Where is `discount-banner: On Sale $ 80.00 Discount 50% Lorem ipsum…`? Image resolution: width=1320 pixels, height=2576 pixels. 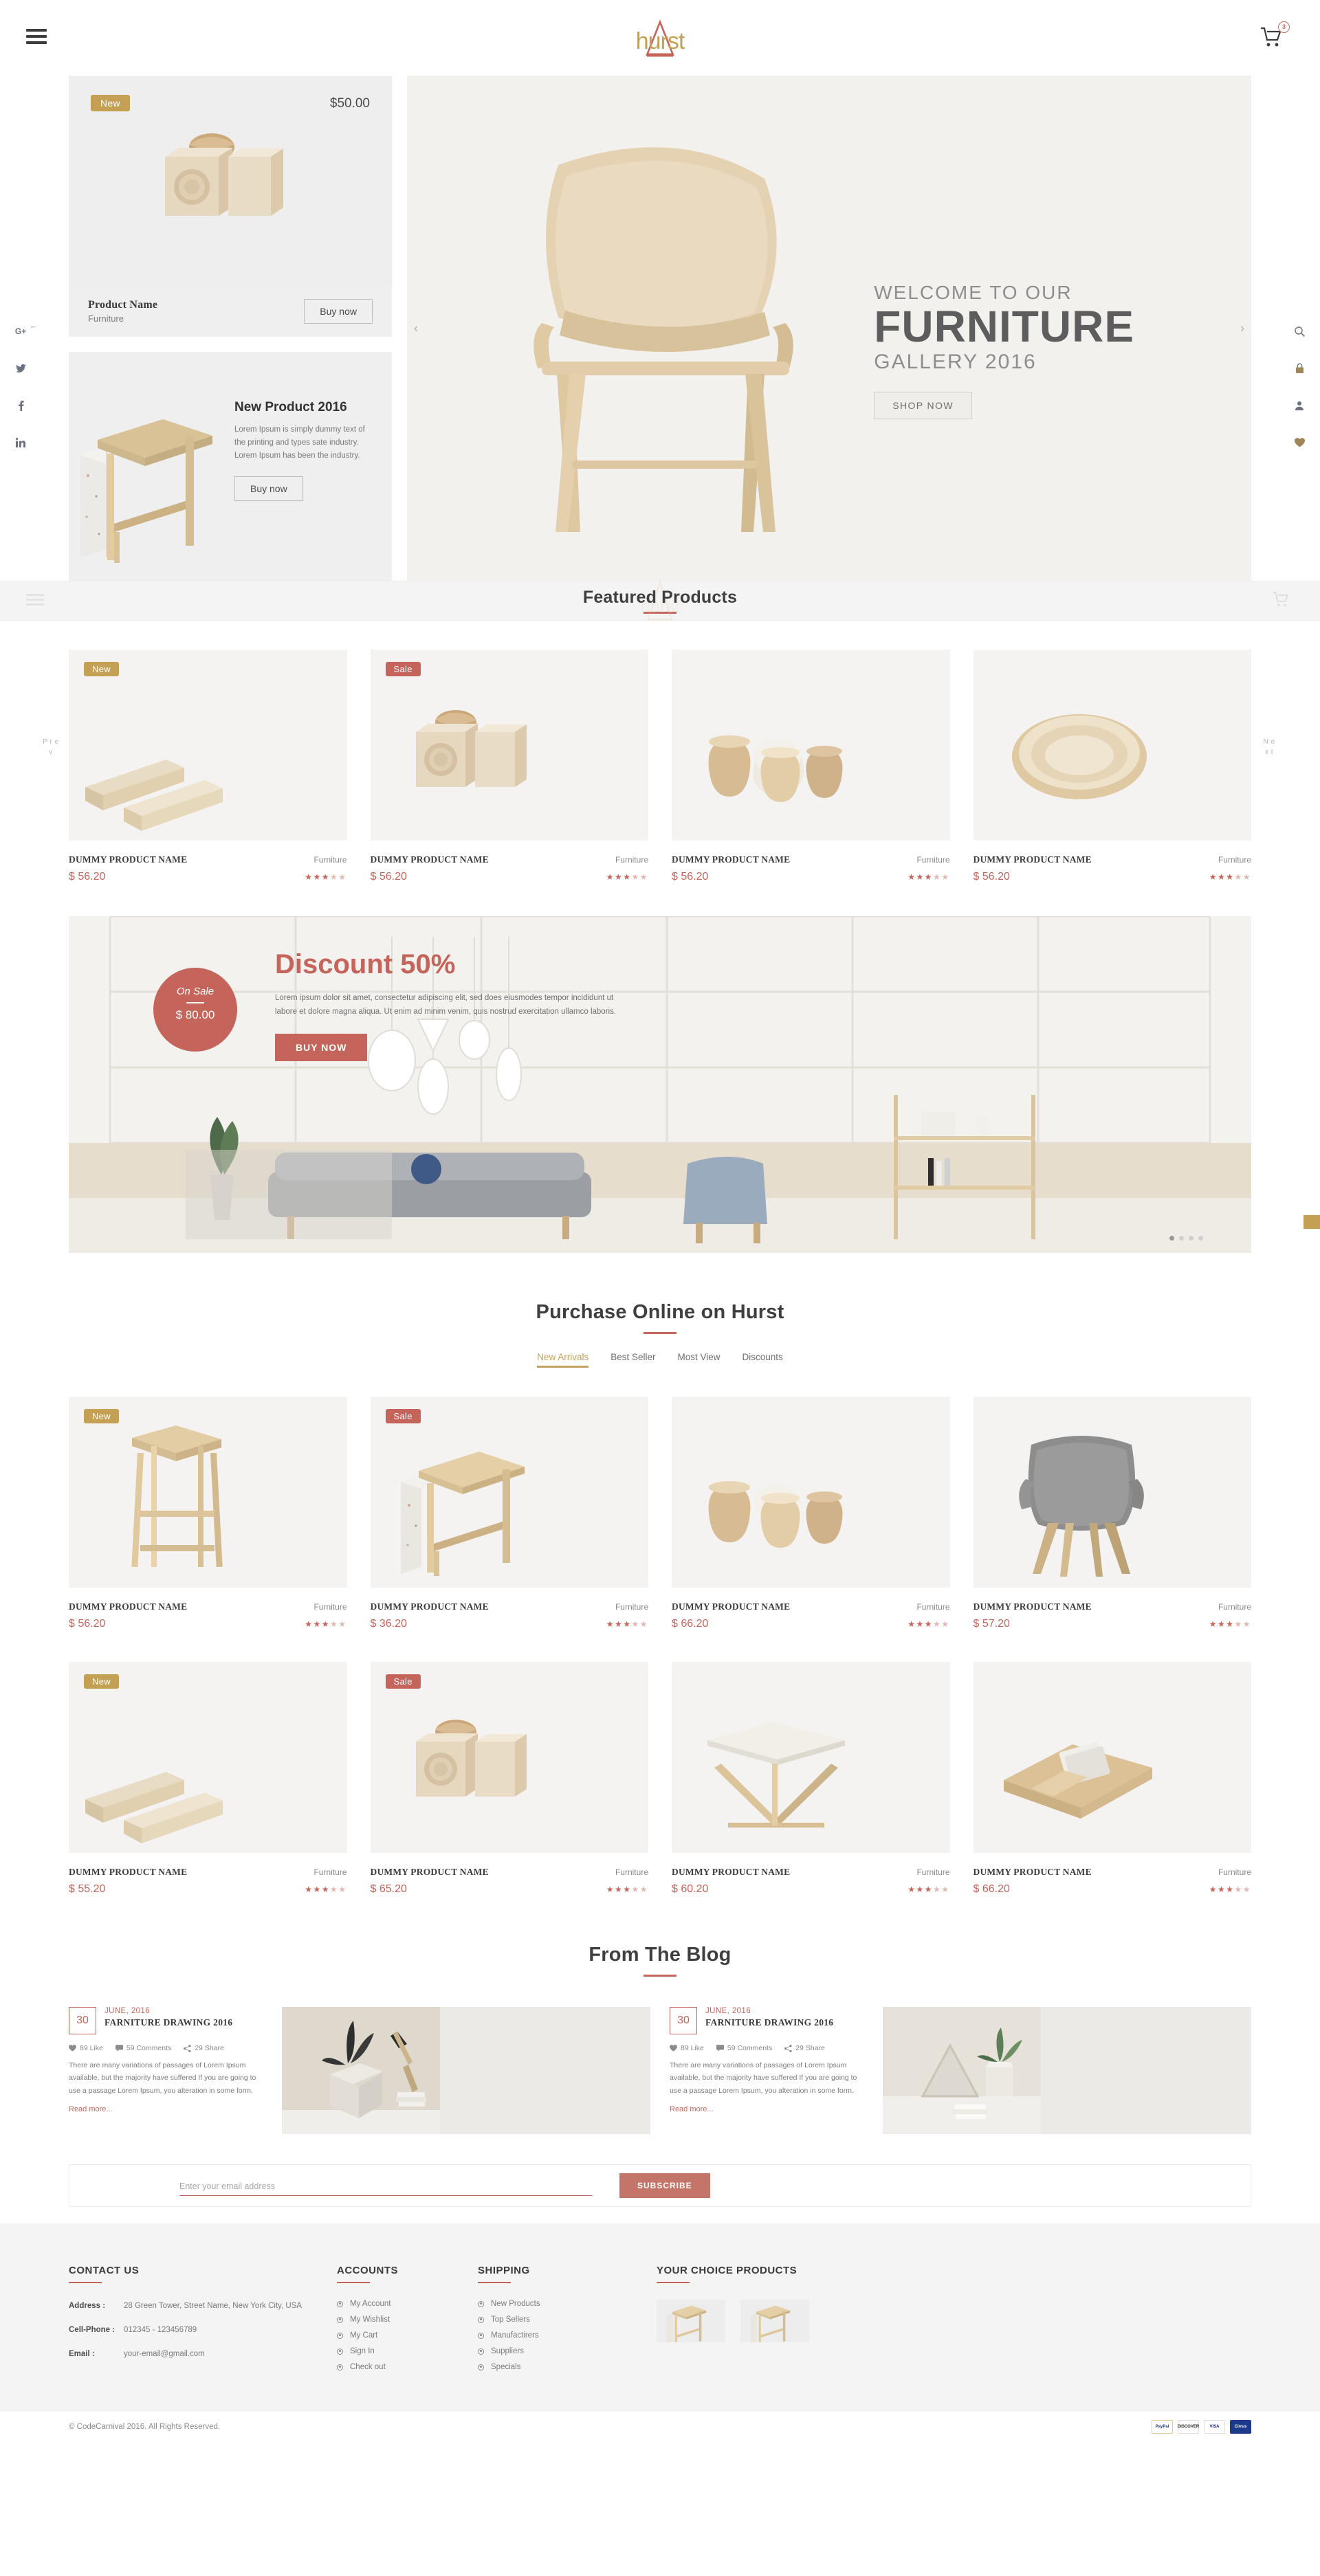
discount-banner: On Sale $ 80.00 Discount 50% Lorem ipsum… is located at coordinates (660, 1084).